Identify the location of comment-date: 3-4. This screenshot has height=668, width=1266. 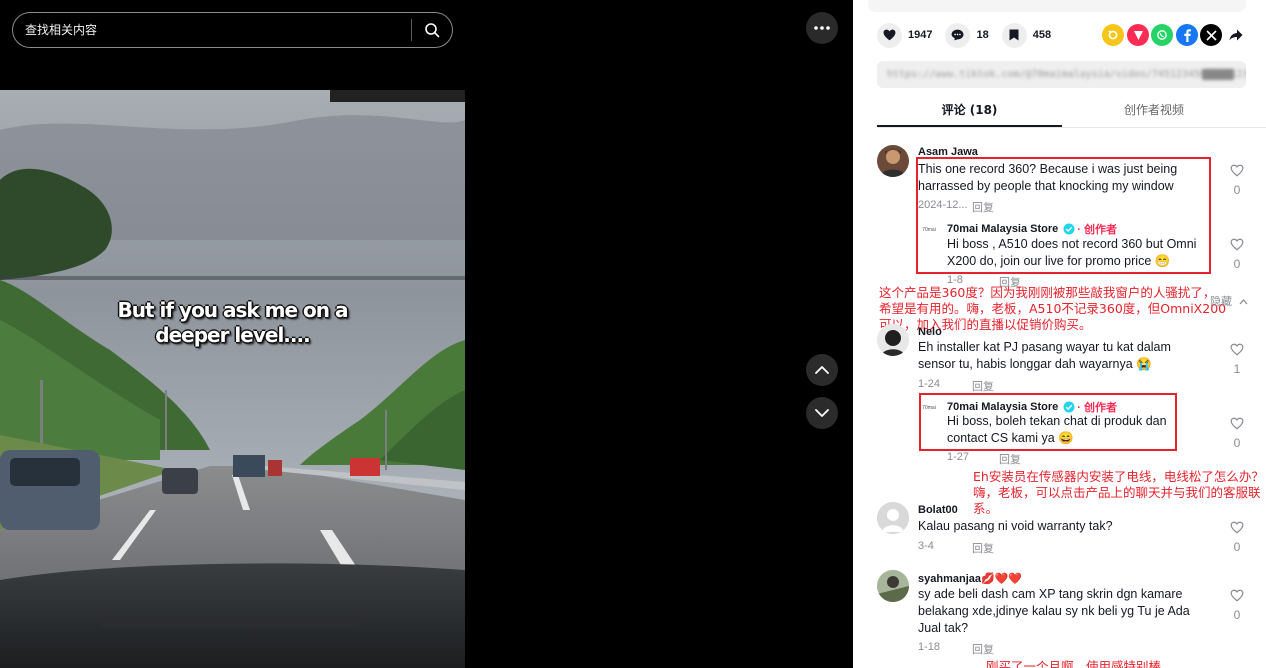
(926, 546).